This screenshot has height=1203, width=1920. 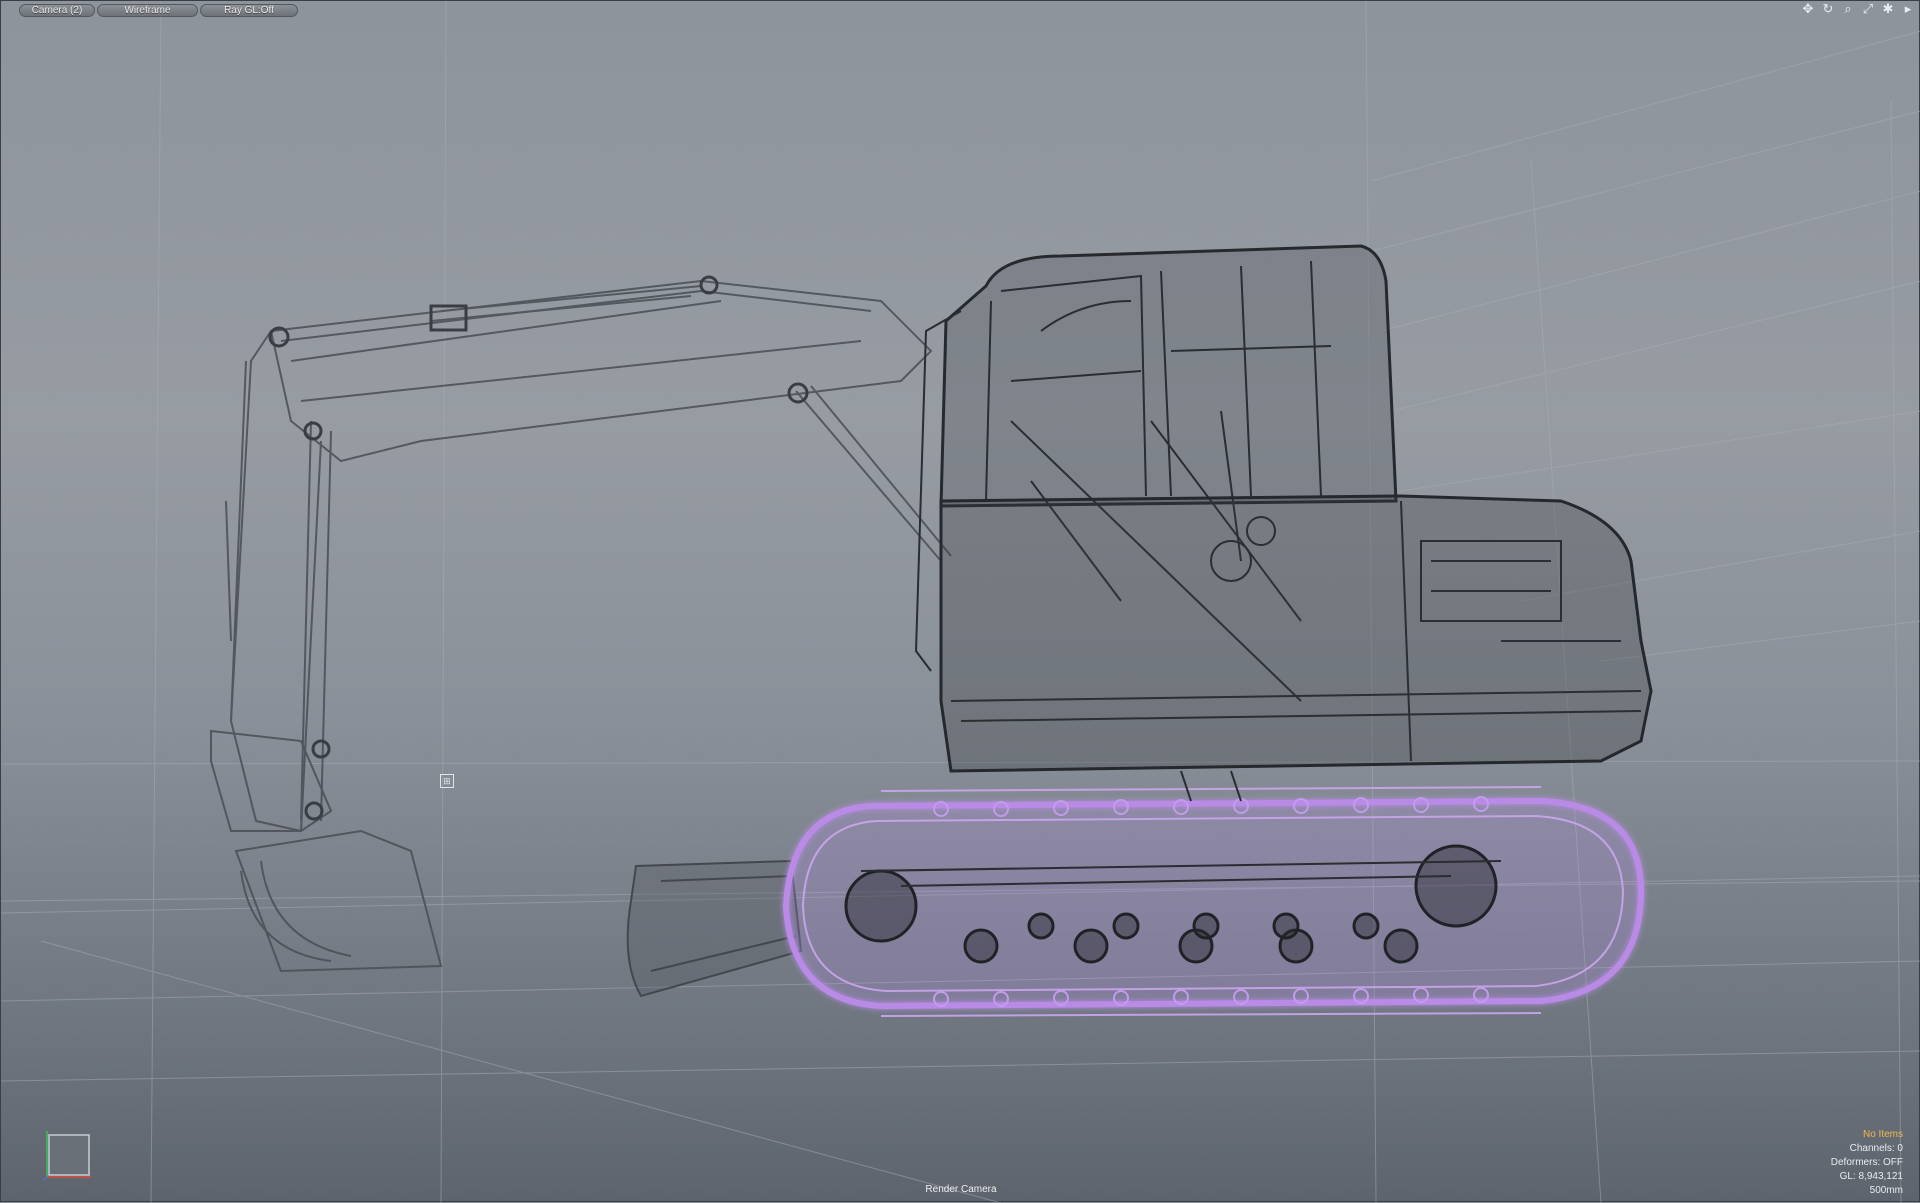 What do you see at coordinates (1858, 10) in the screenshot?
I see `viewport-nav-icons: ✥ ↻ ⌕ ⤢ ✱ ▸` at bounding box center [1858, 10].